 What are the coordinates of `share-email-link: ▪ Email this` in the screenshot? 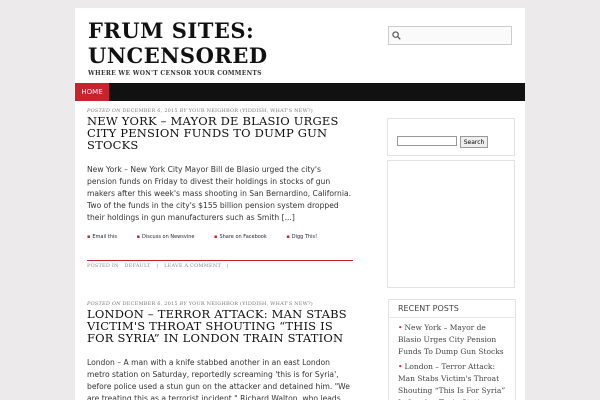 It's located at (106, 237).